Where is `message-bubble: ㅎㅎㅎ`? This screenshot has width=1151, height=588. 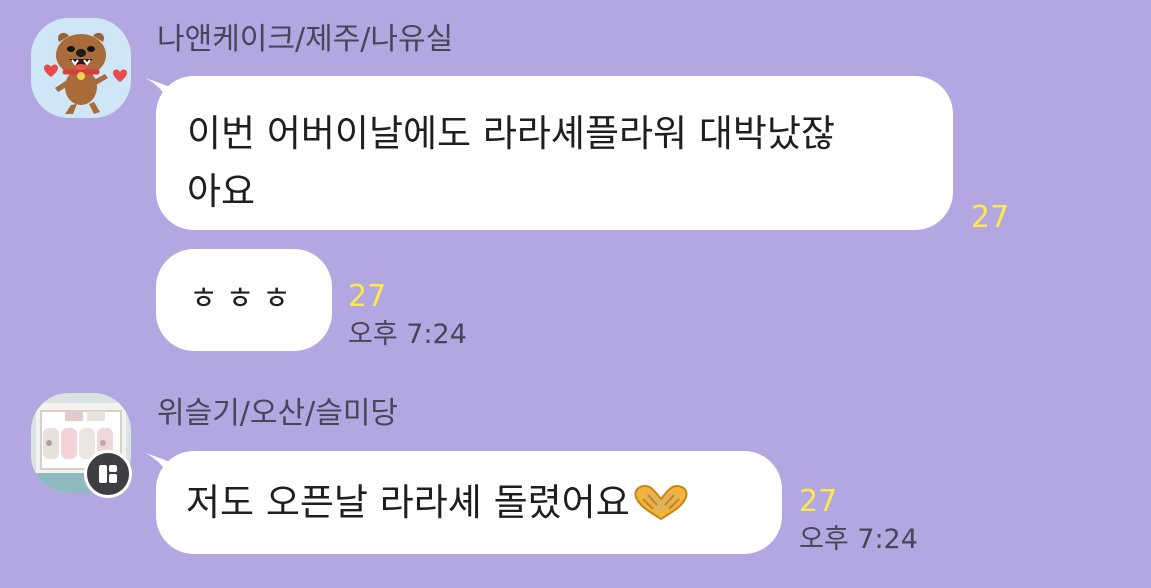
message-bubble: ㅎㅎㅎ is located at coordinates (244, 300).